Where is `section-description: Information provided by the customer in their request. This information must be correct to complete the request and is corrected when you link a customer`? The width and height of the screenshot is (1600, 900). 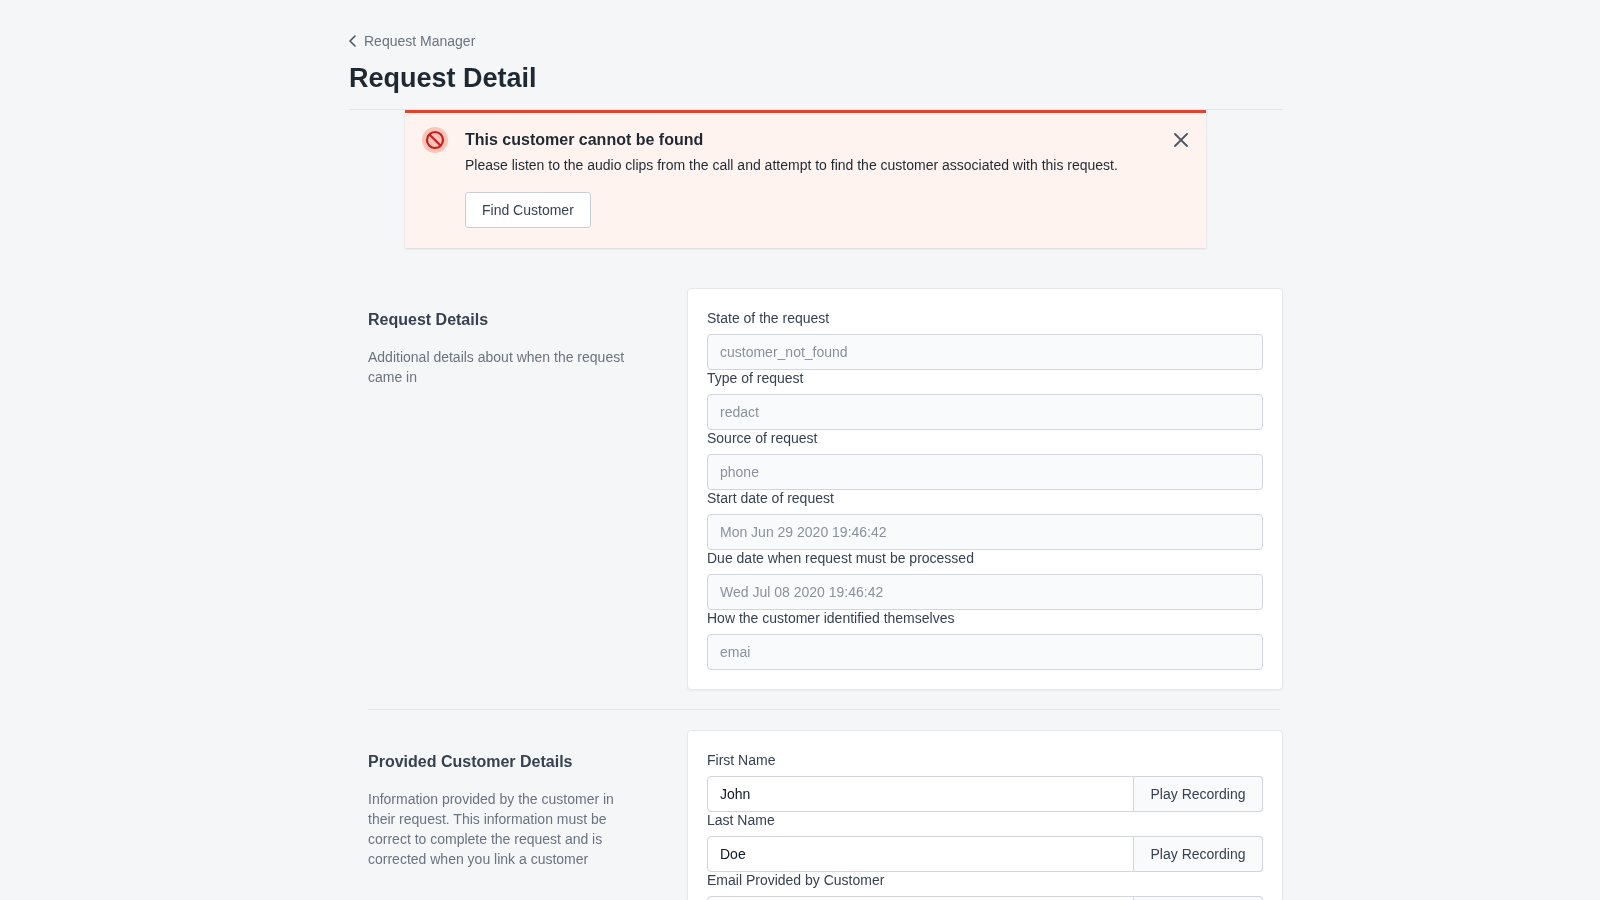
section-description: Information provided by the customer in their request. This information must be correct to complete the request and is corrected when you link a customer is located at coordinates (491, 829).